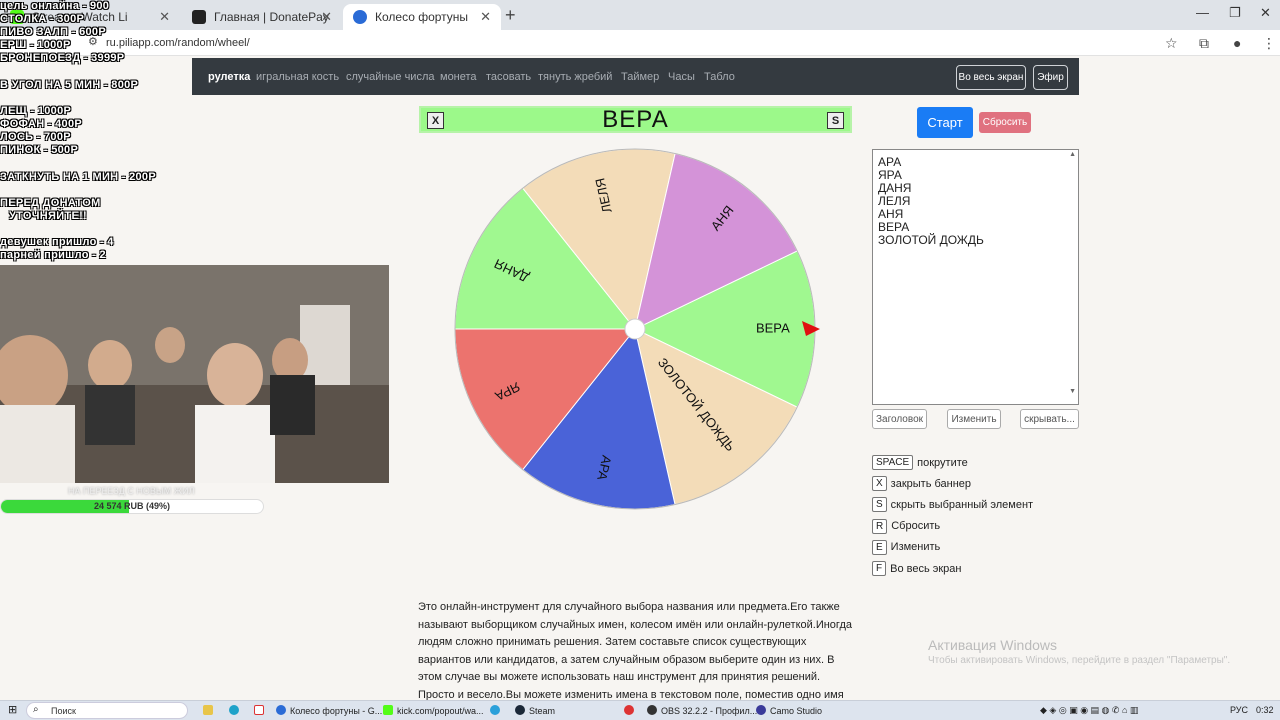 The height and width of the screenshot is (720, 1280). What do you see at coordinates (48, 216) in the screenshot?
I see `overlay-line: УТОЧНЯЙТЕ!!` at bounding box center [48, 216].